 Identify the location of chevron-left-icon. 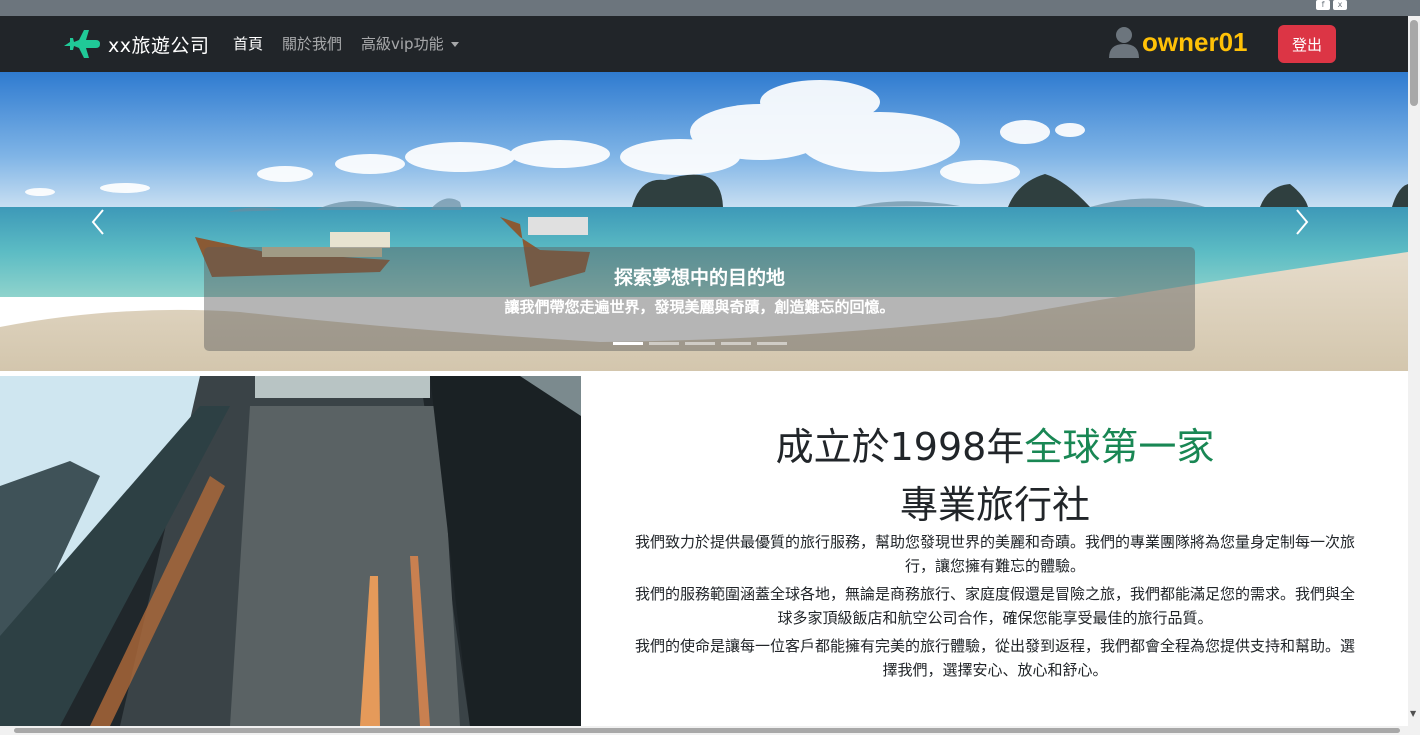
(98, 222).